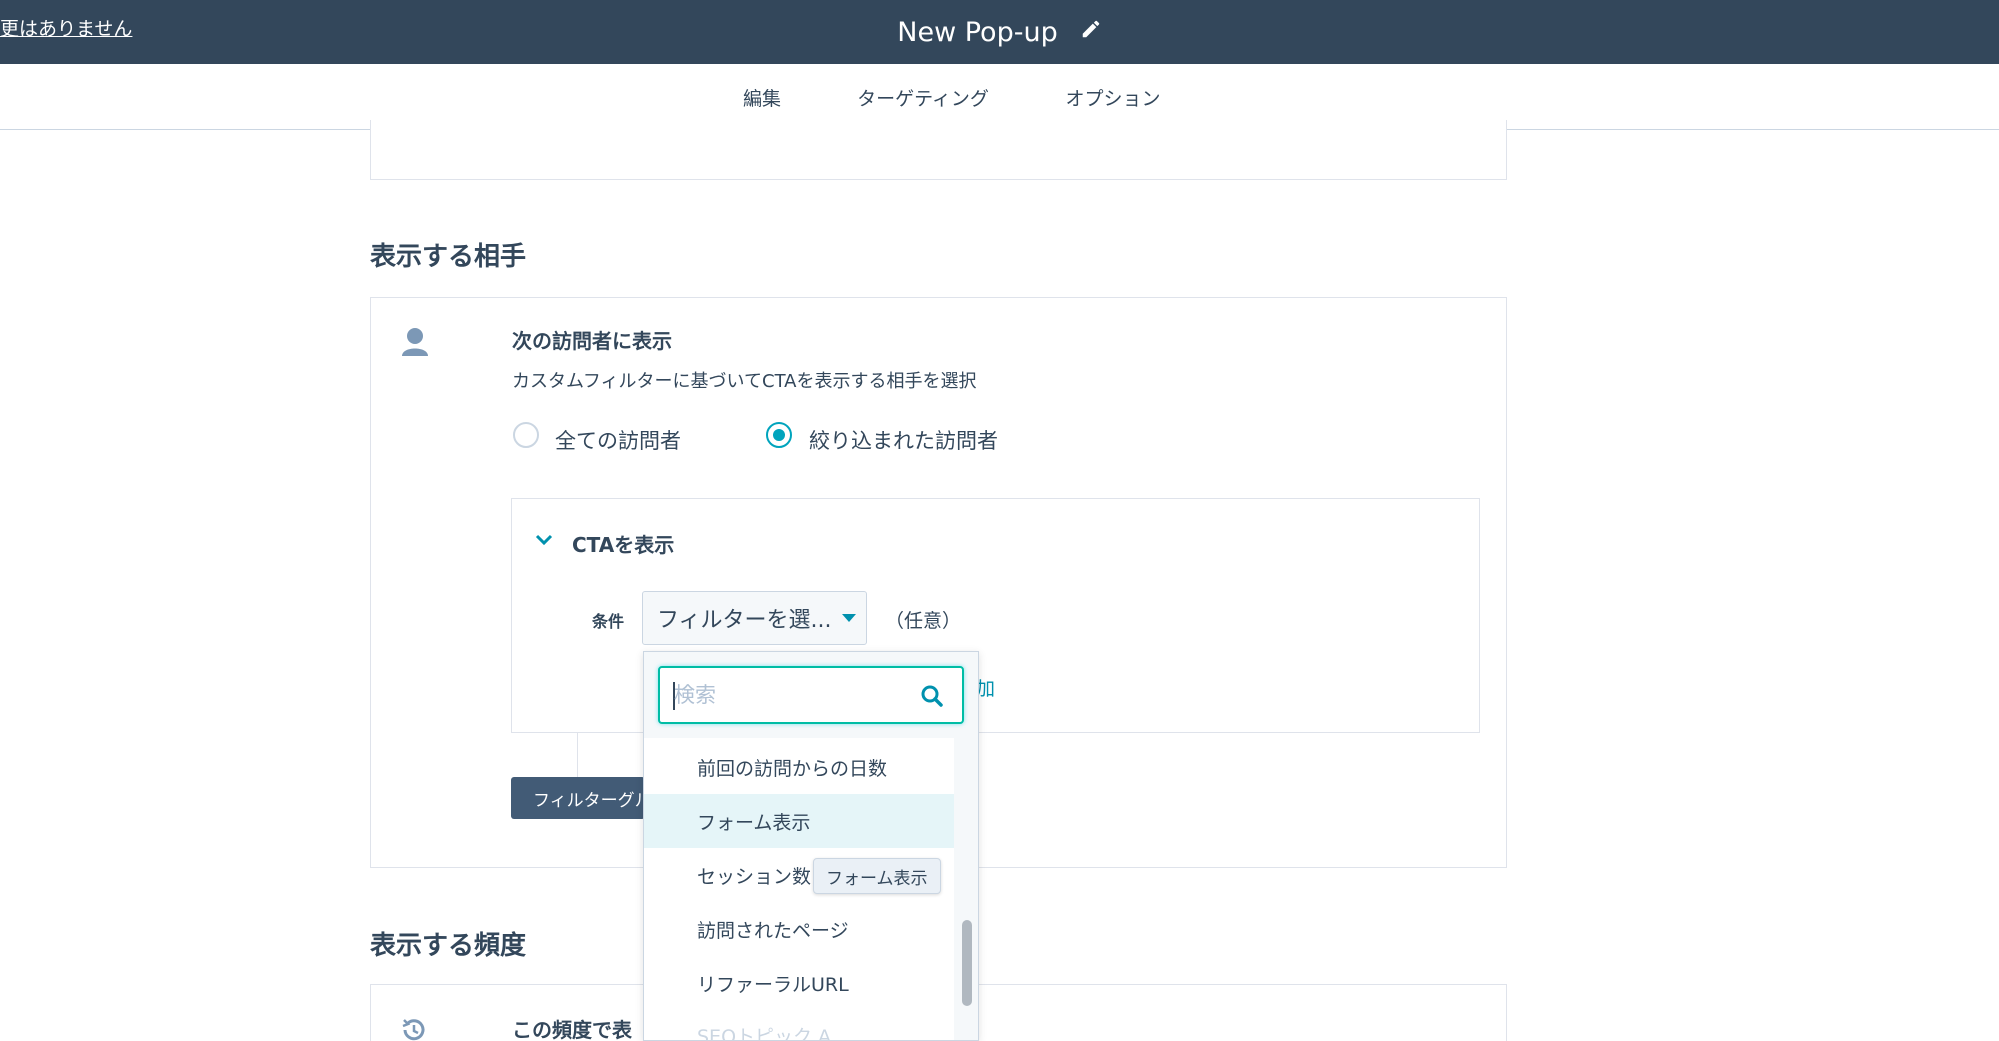 This screenshot has height=1041, width=1999. What do you see at coordinates (744, 381) in the screenshot?
I see `audience-description: カスタムフィルターに基づいてCTAを表示する相手を選択` at bounding box center [744, 381].